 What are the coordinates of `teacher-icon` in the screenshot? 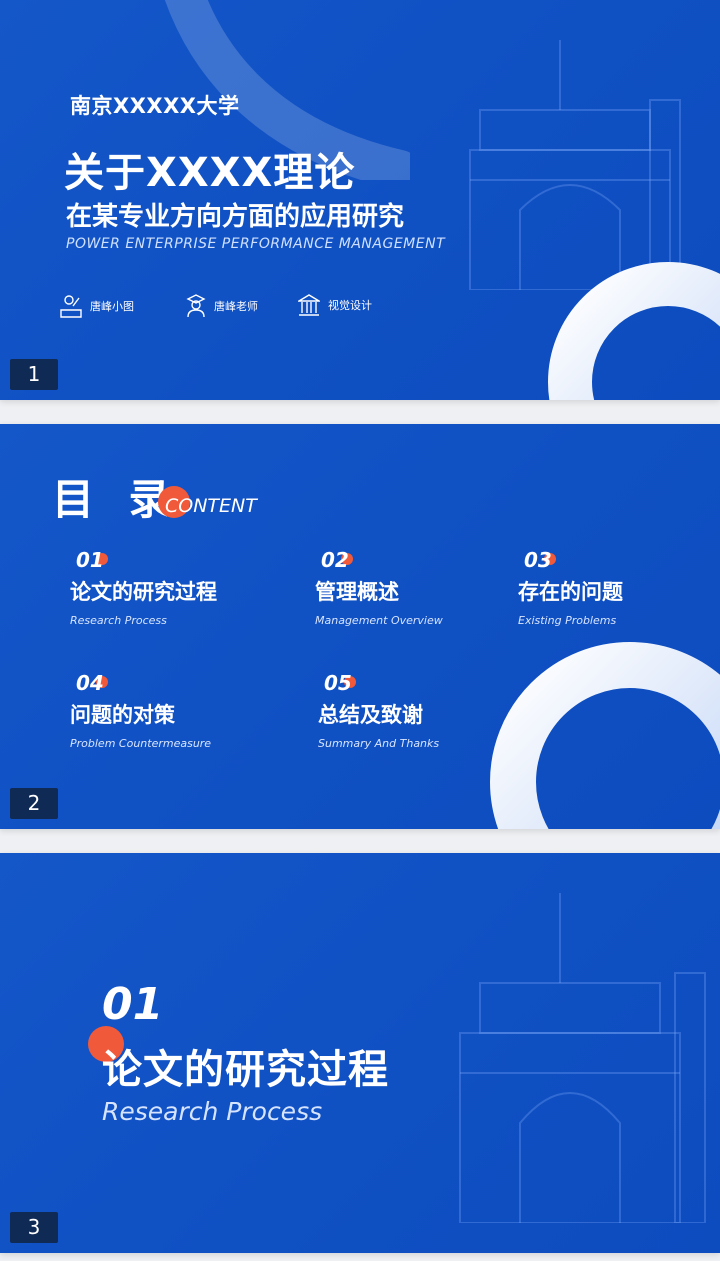 It's located at (196, 306).